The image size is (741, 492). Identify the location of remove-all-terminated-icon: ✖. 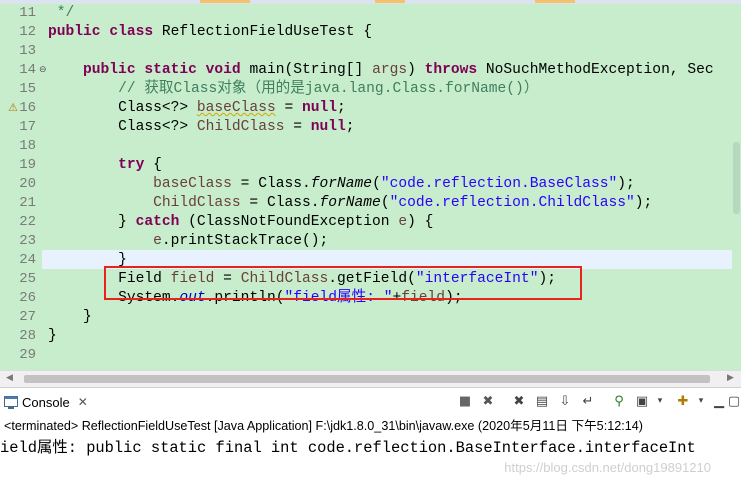
(519, 401).